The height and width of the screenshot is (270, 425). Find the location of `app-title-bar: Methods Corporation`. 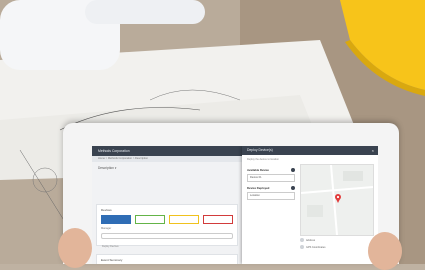

app-title-bar: Methods Corporation is located at coordinates (167, 151).